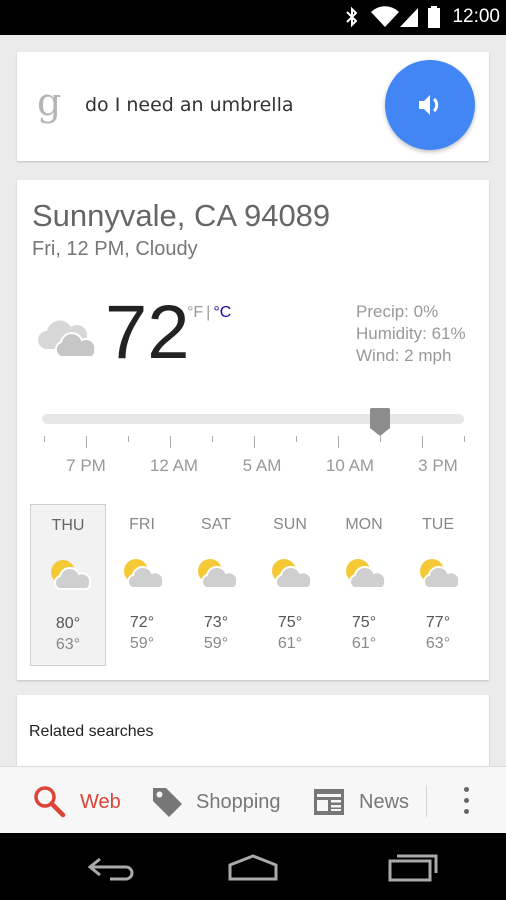 Image resolution: width=506 pixels, height=900 pixels. I want to click on tab-news-label: News, so click(384, 802).